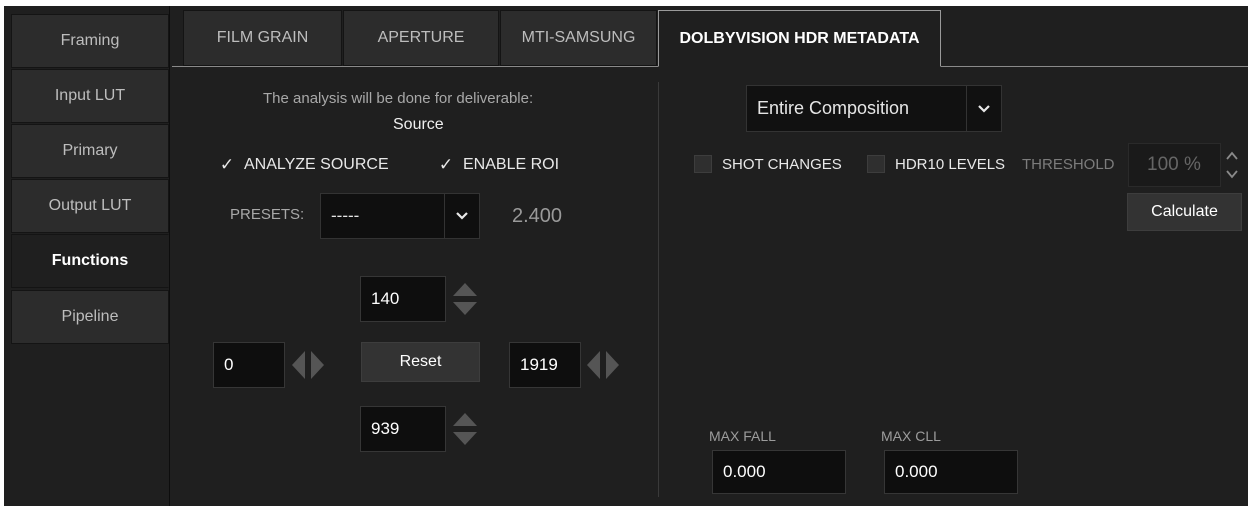  Describe the element at coordinates (1068, 164) in the screenshot. I see `threshold-label: THRESHOLD` at that location.